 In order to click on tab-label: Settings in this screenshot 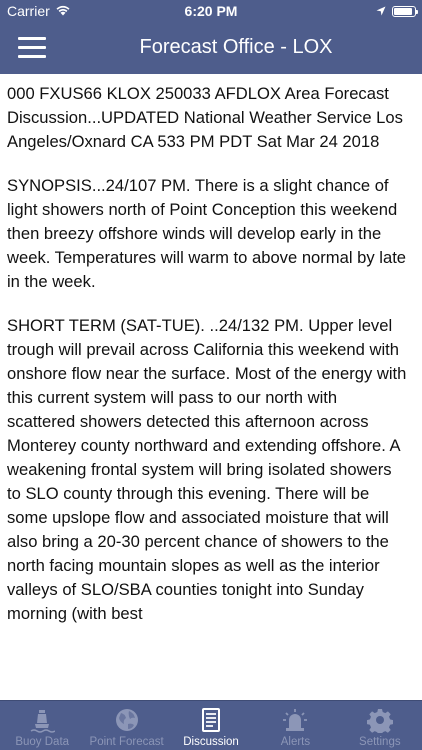, I will do `click(380, 742)`.